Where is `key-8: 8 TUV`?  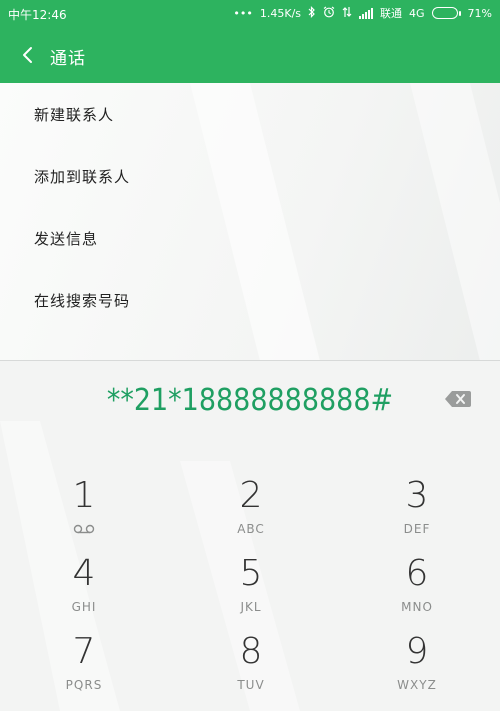
key-8: 8 TUV is located at coordinates (251, 667).